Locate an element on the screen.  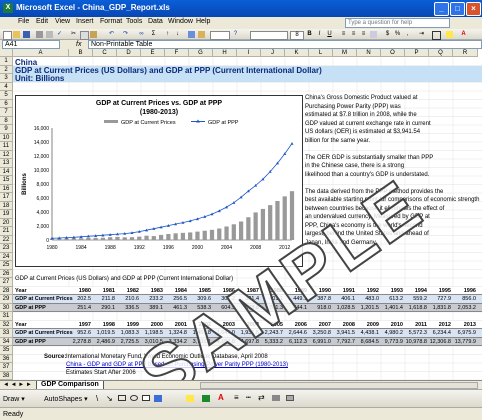
value-cell: 2,053.2 is located at coordinates (464, 308).